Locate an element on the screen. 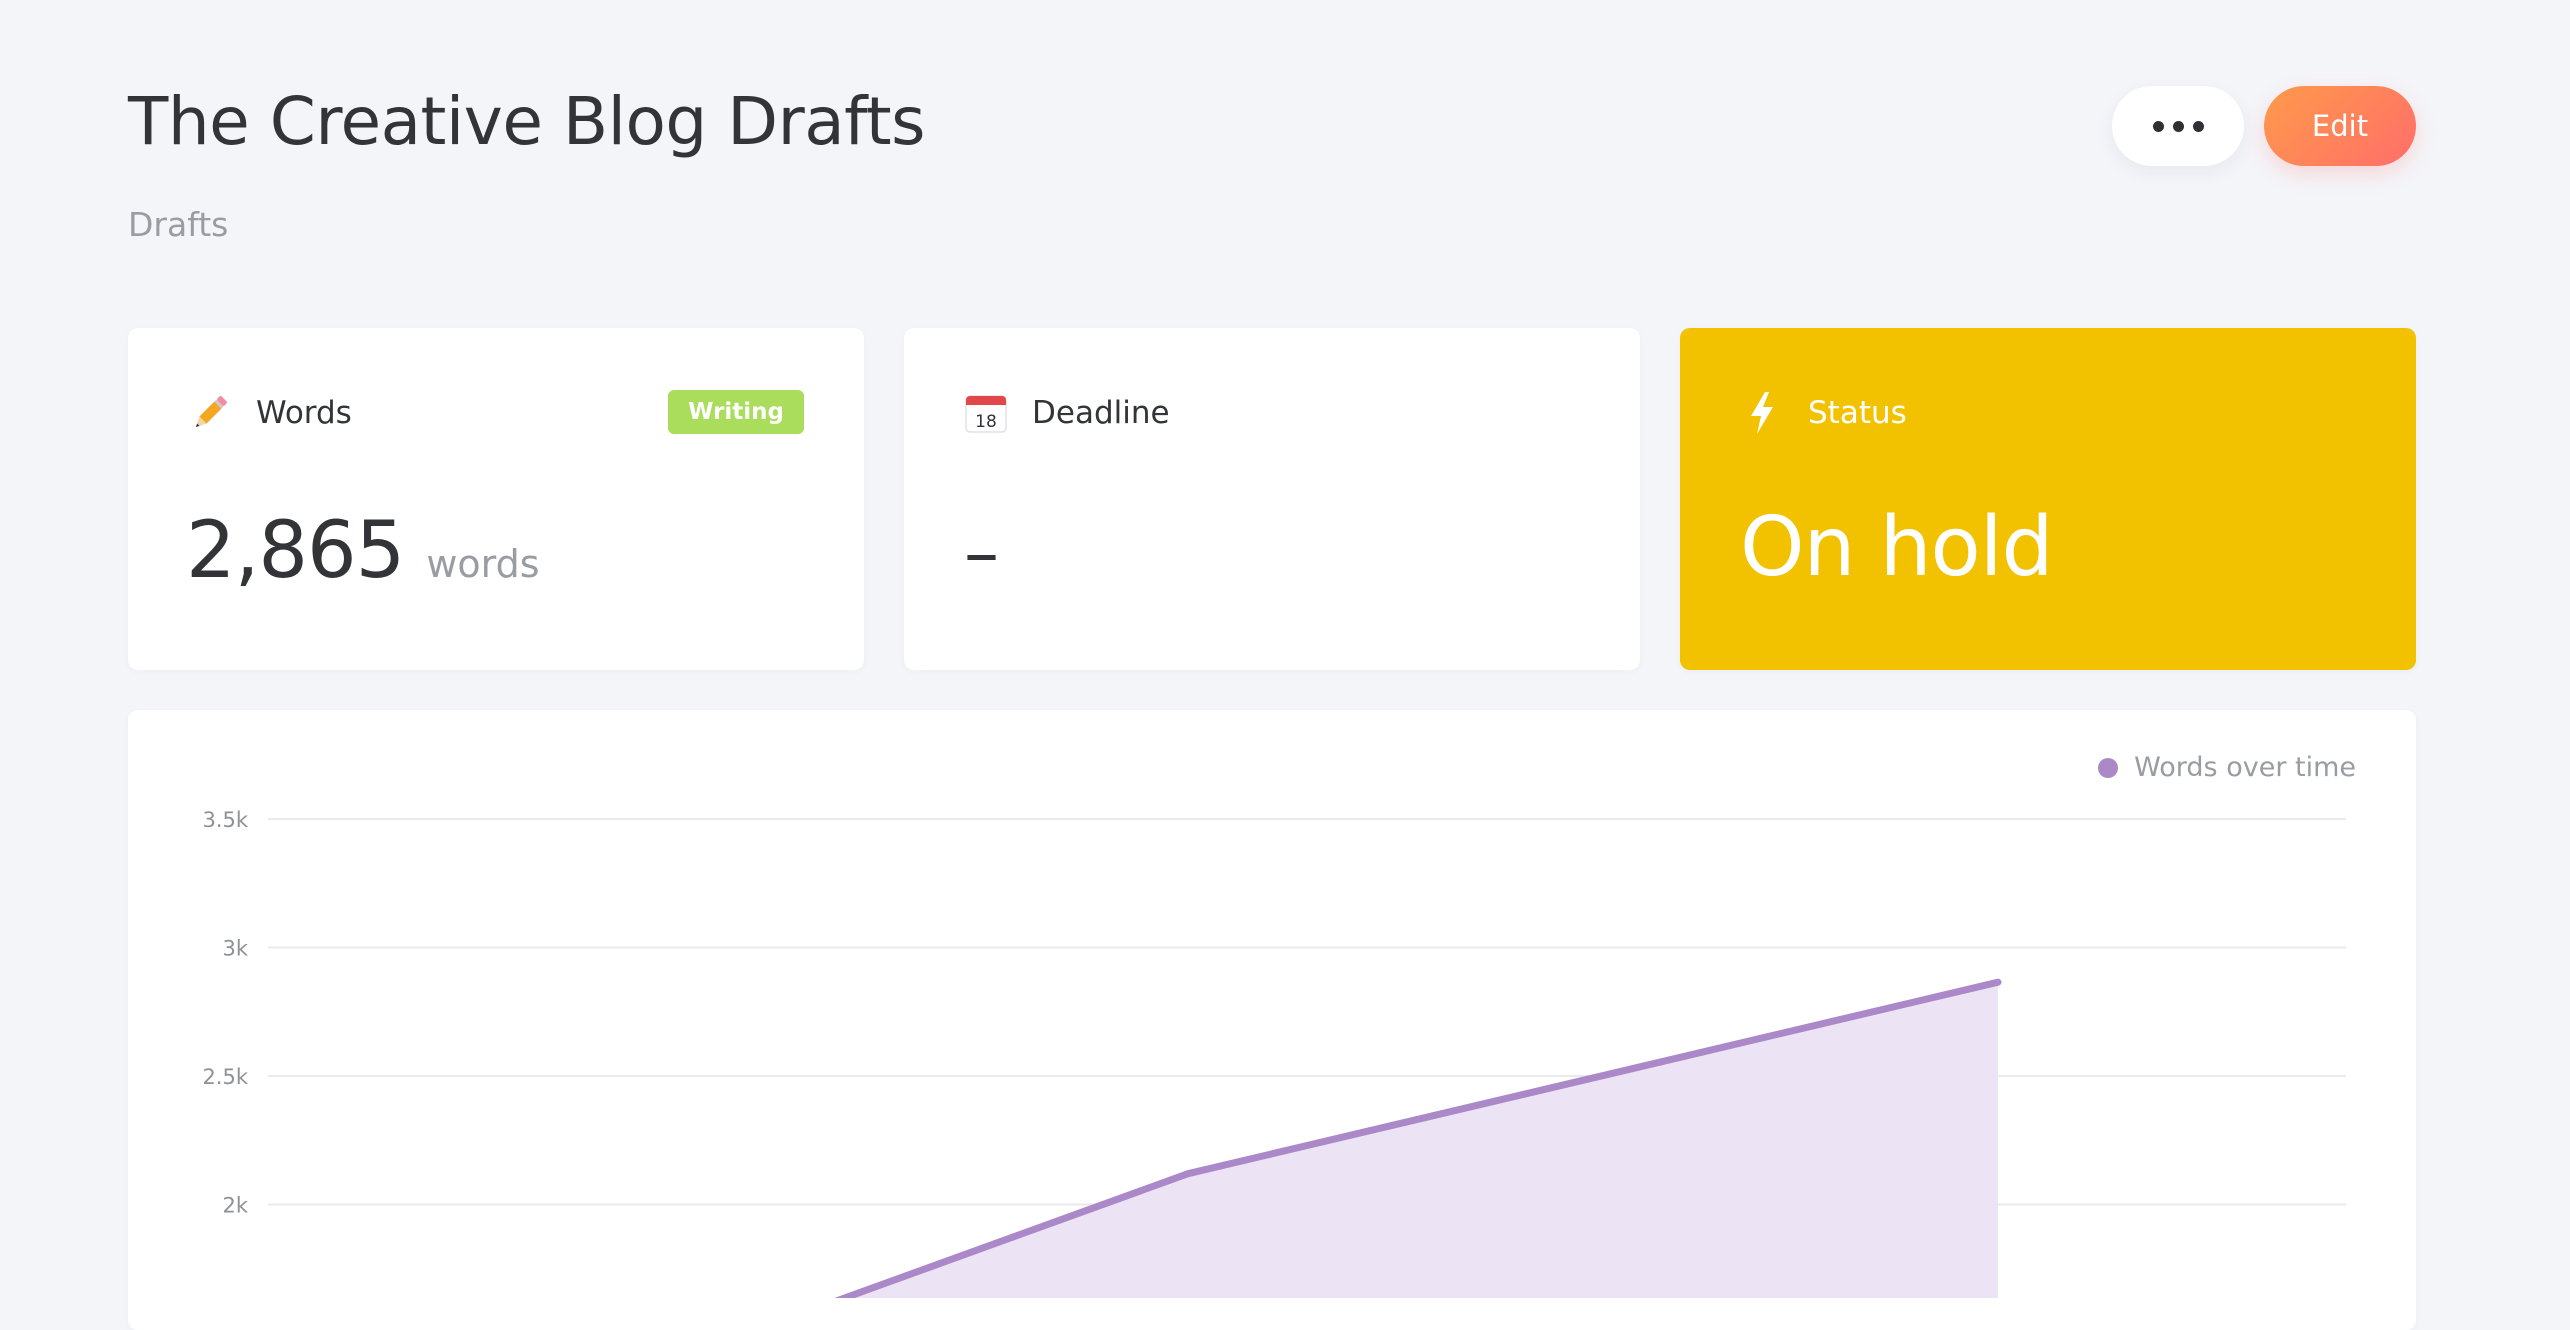 The image size is (2570, 1330). breadcrumb: Drafts is located at coordinates (178, 225).